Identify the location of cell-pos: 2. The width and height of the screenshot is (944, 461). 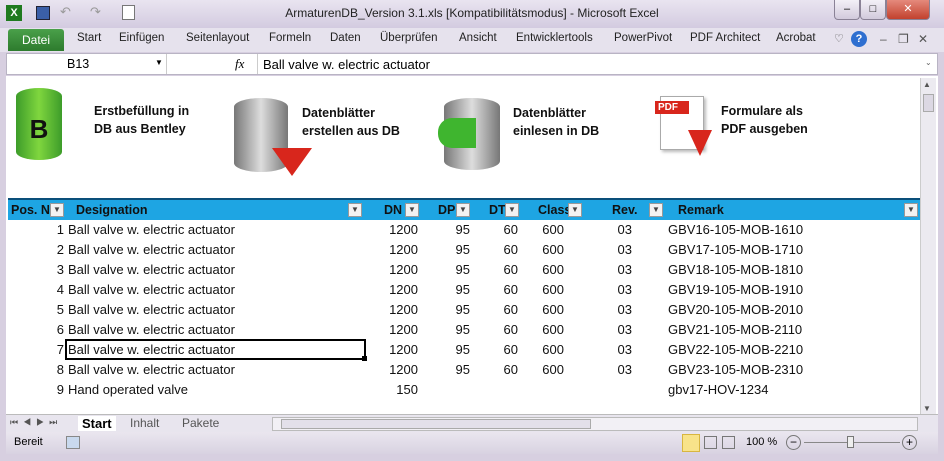
(36, 249).